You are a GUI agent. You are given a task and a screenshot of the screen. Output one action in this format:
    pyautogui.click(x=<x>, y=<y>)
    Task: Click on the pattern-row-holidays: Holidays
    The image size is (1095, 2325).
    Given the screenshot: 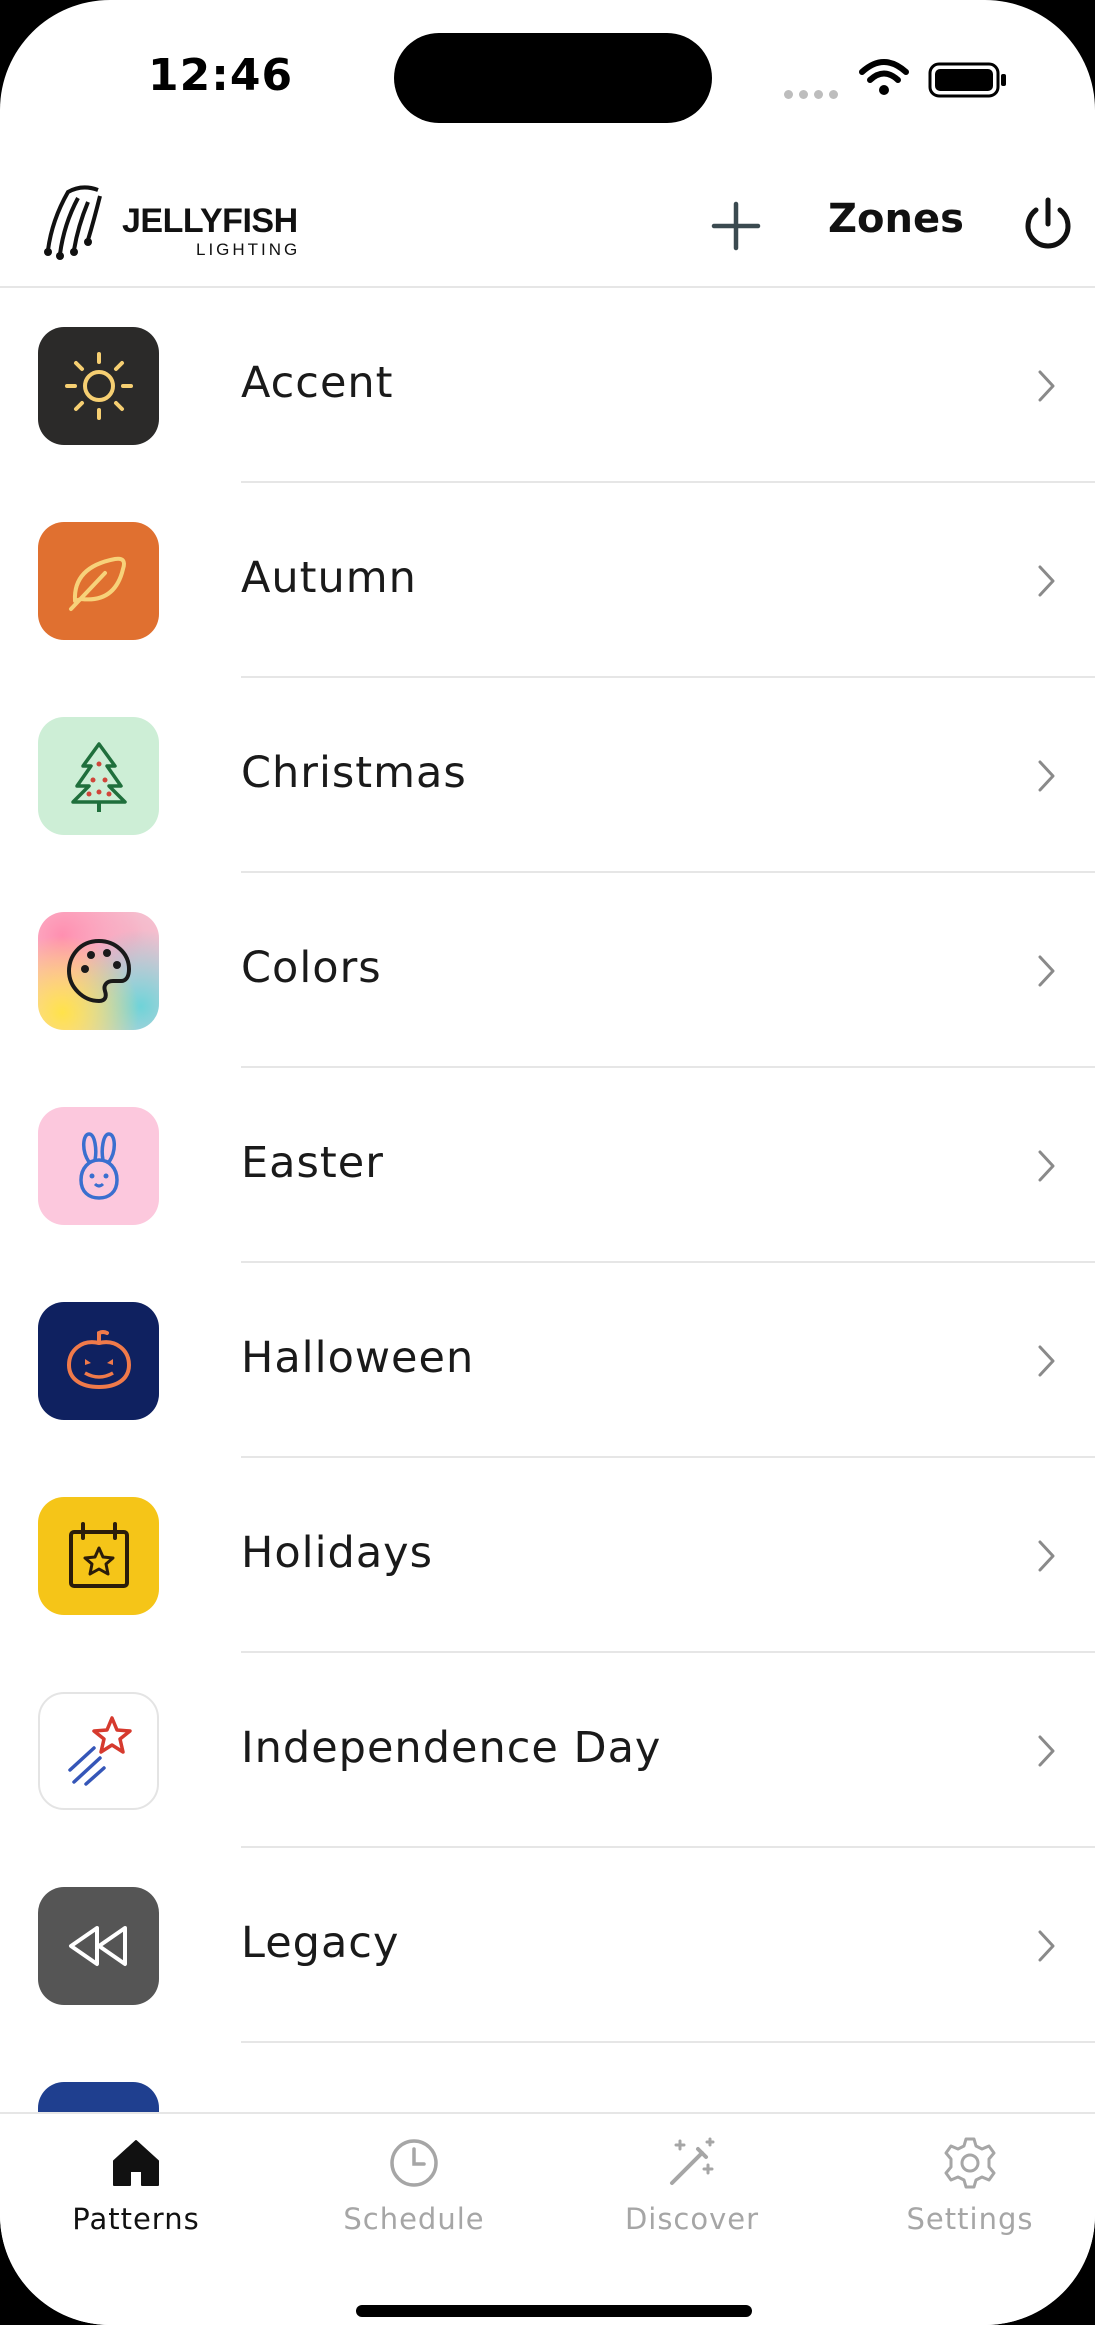 What is the action you would take?
    pyautogui.click(x=547, y=1555)
    